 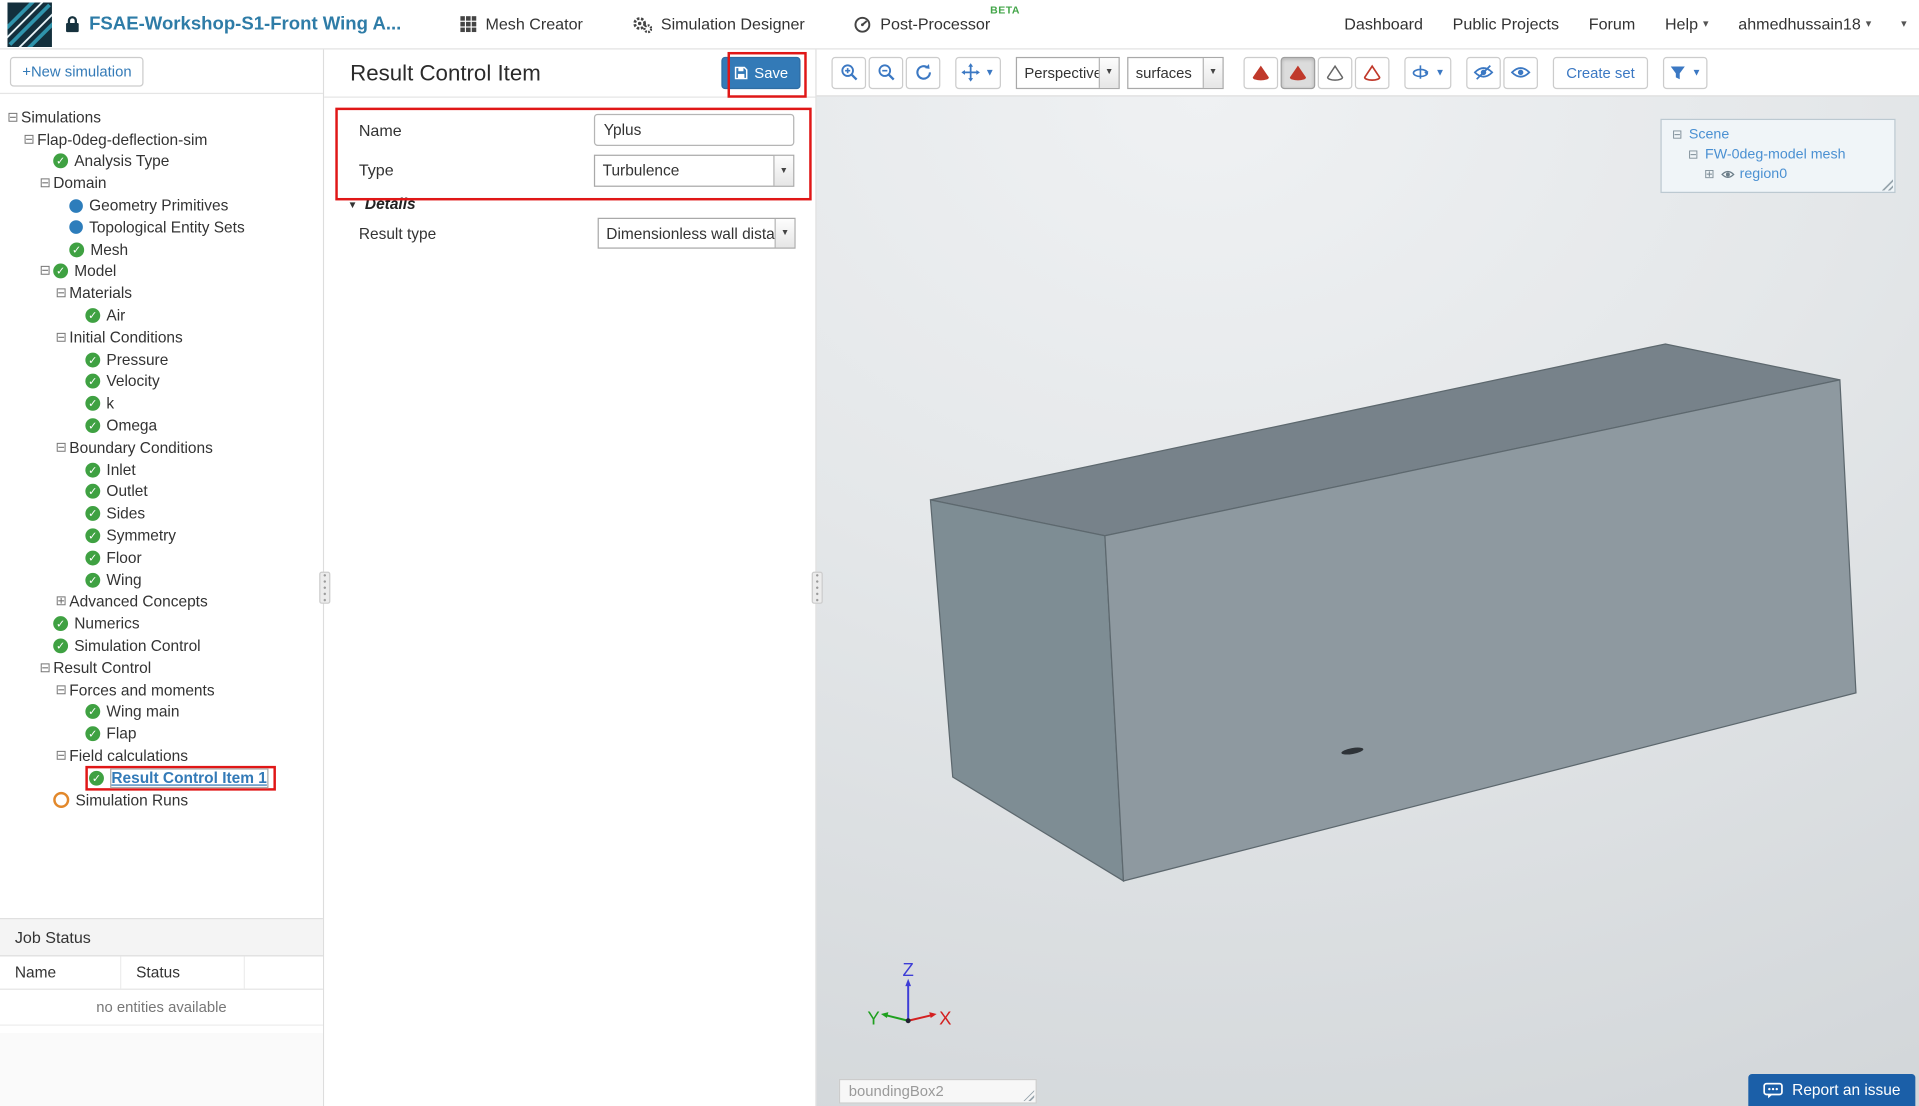 I want to click on details-section-header: ▼ Details, so click(x=382, y=203).